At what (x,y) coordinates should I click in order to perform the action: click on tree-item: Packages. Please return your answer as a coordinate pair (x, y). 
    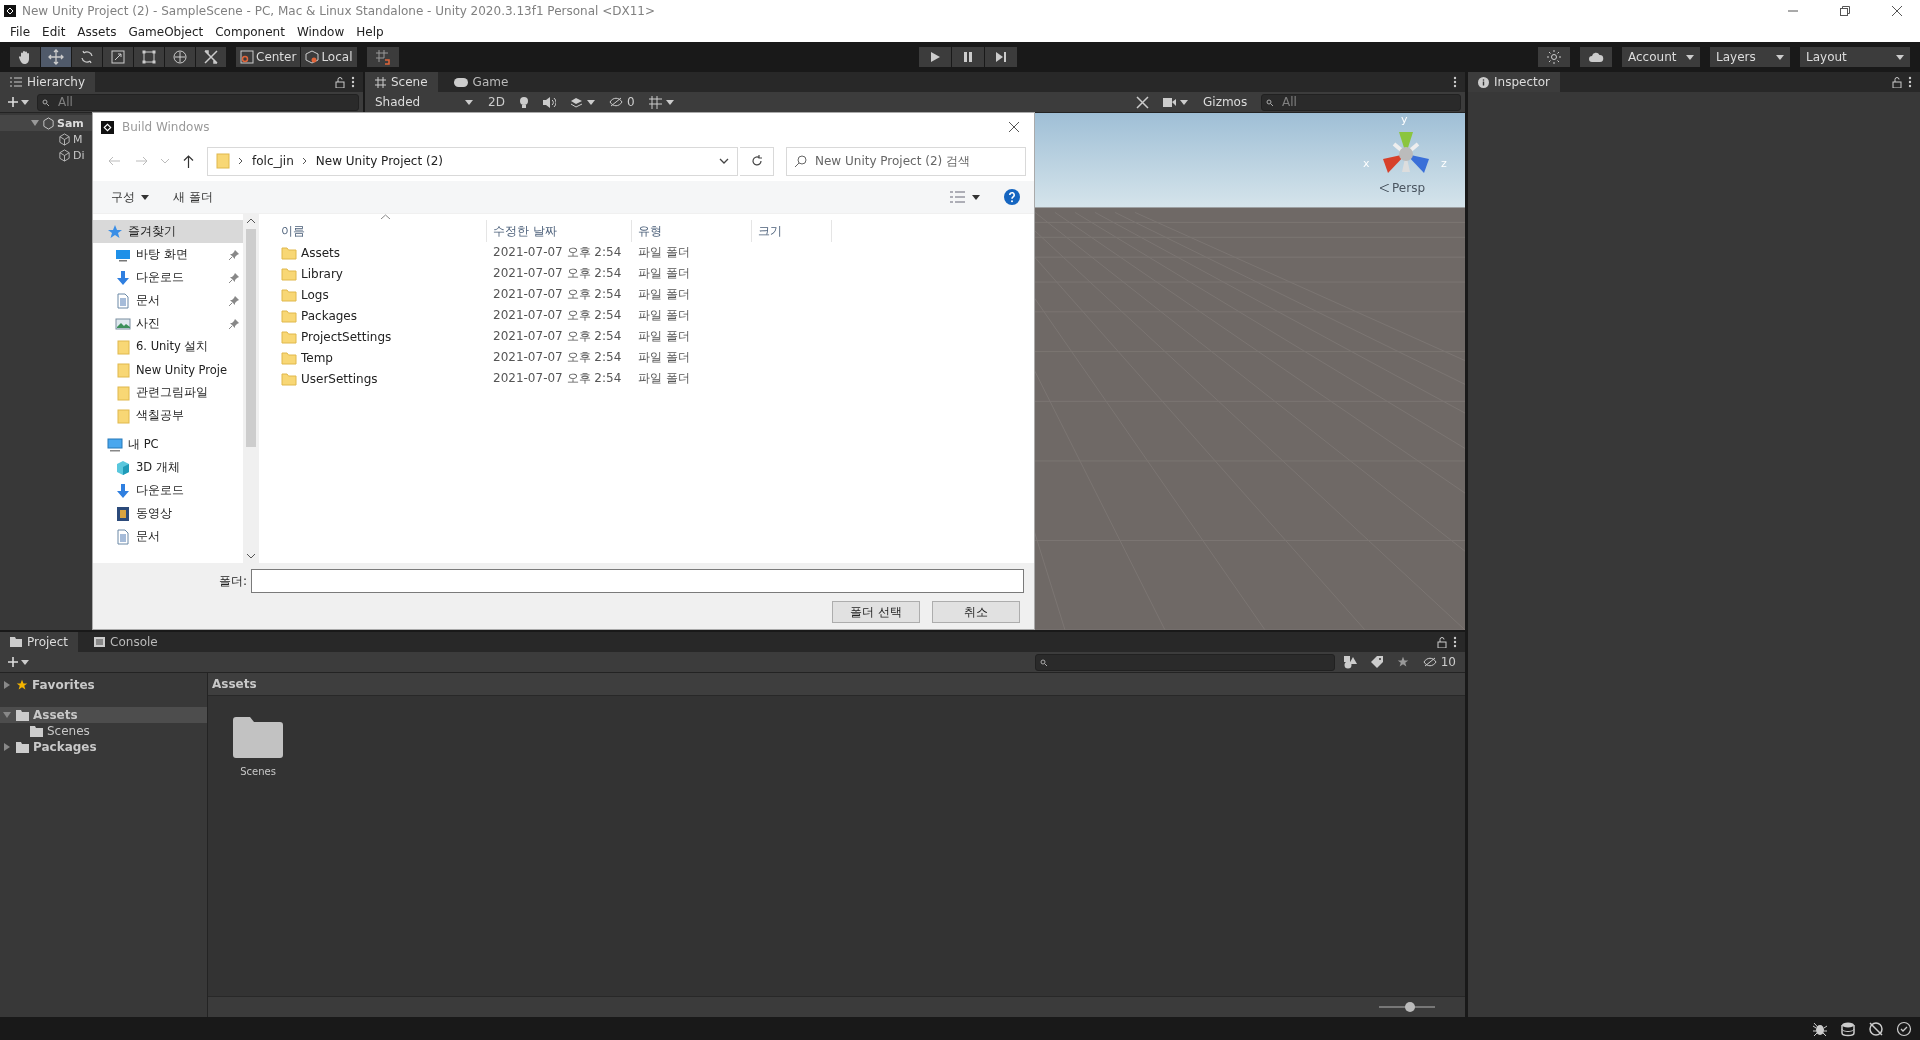
    Looking at the image, I should click on (65, 747).